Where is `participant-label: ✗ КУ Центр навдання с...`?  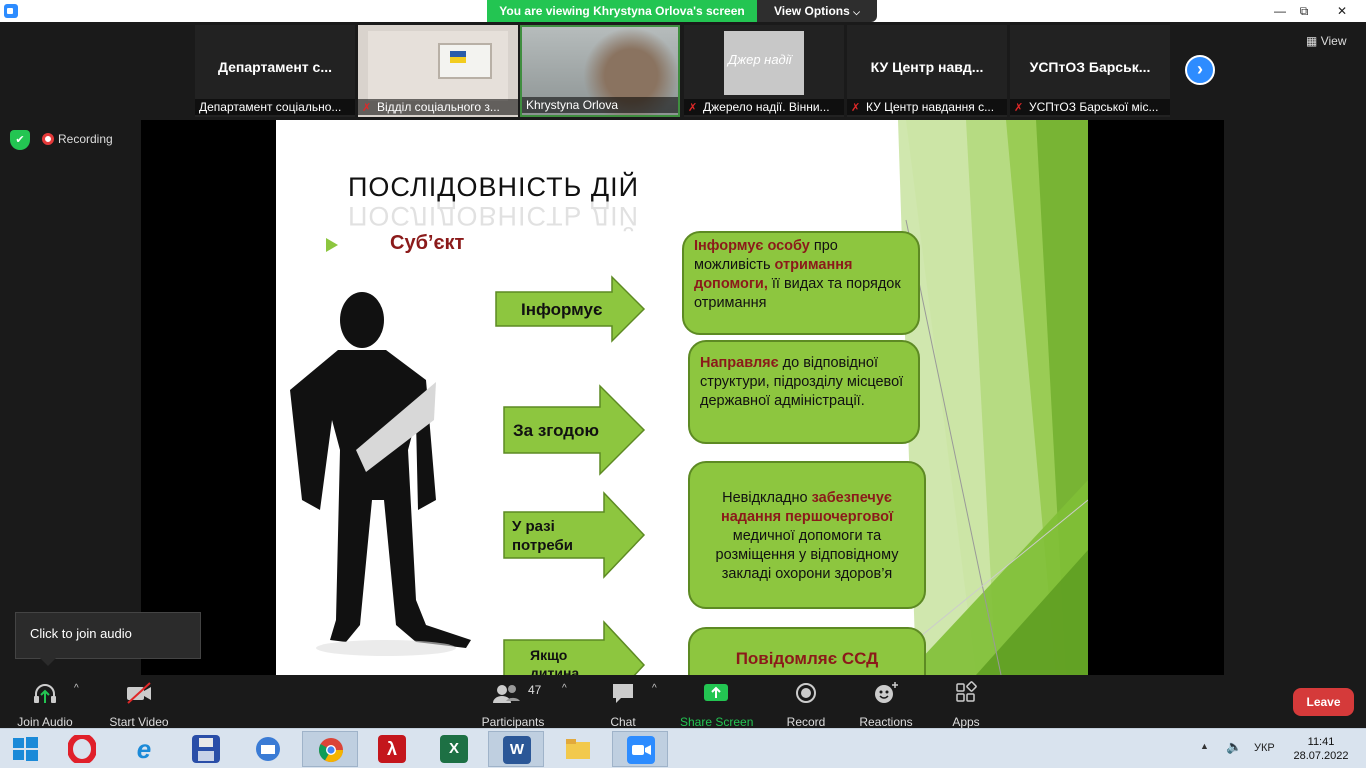
participant-label: ✗ КУ Центр навдання с... is located at coordinates (927, 107).